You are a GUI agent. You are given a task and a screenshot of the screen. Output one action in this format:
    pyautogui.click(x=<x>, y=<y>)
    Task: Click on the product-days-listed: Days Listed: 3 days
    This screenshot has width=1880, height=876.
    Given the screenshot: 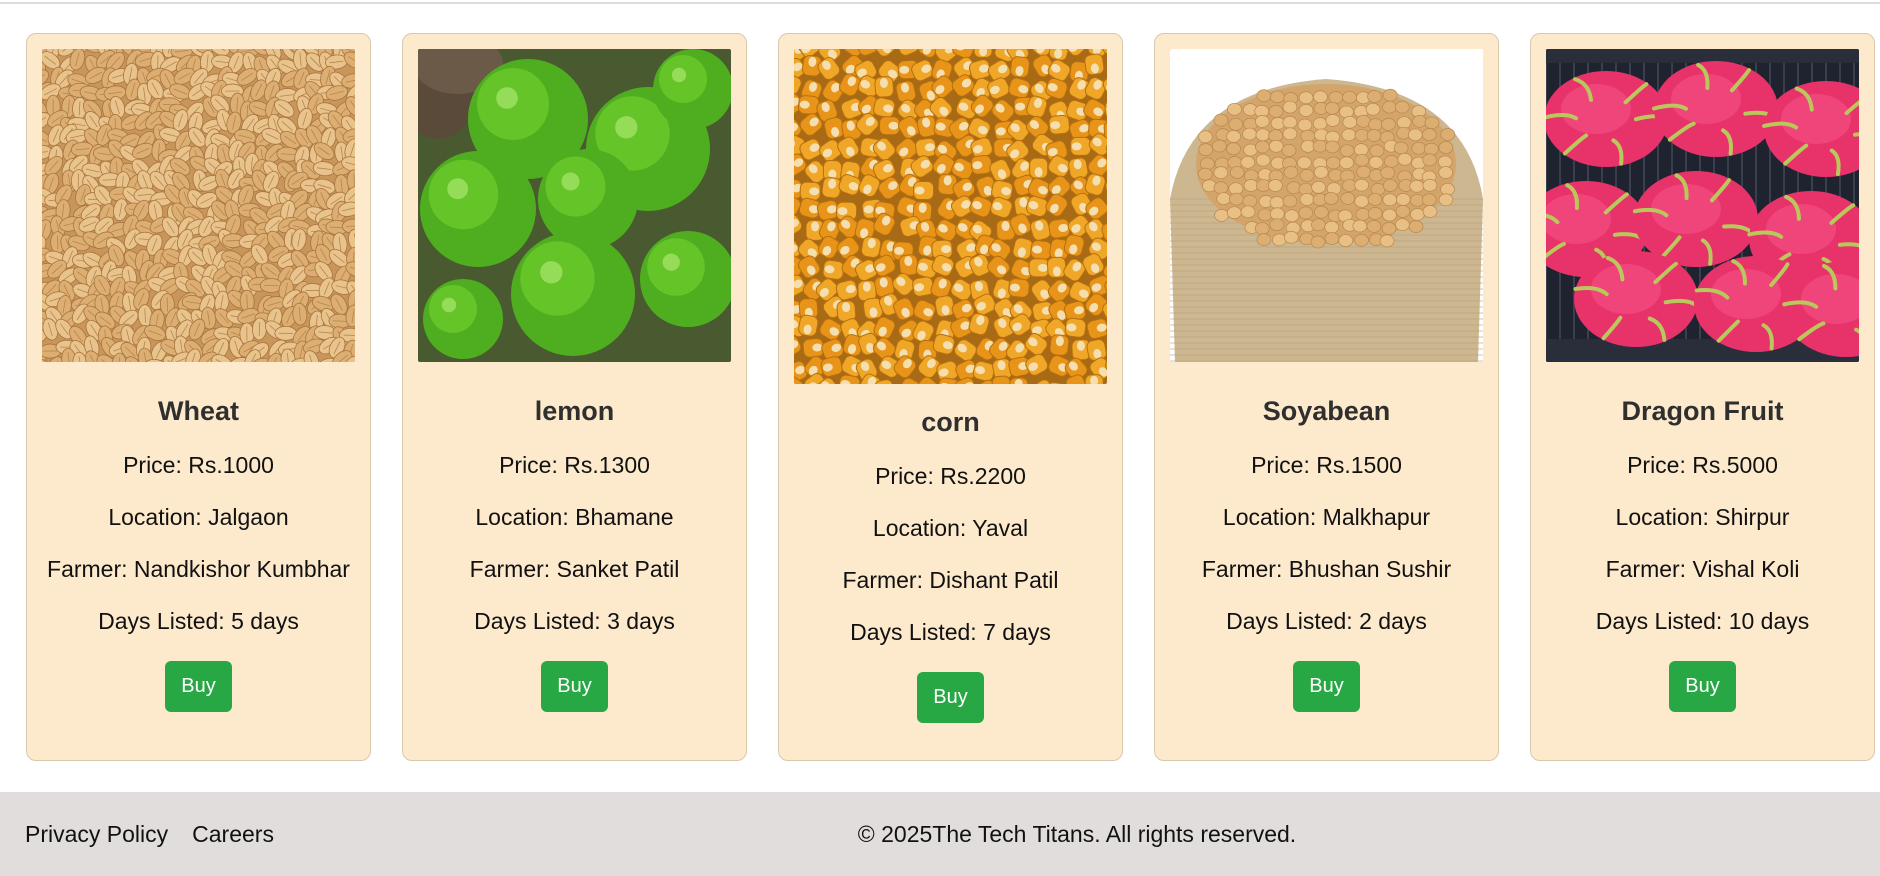 What is the action you would take?
    pyautogui.click(x=574, y=620)
    